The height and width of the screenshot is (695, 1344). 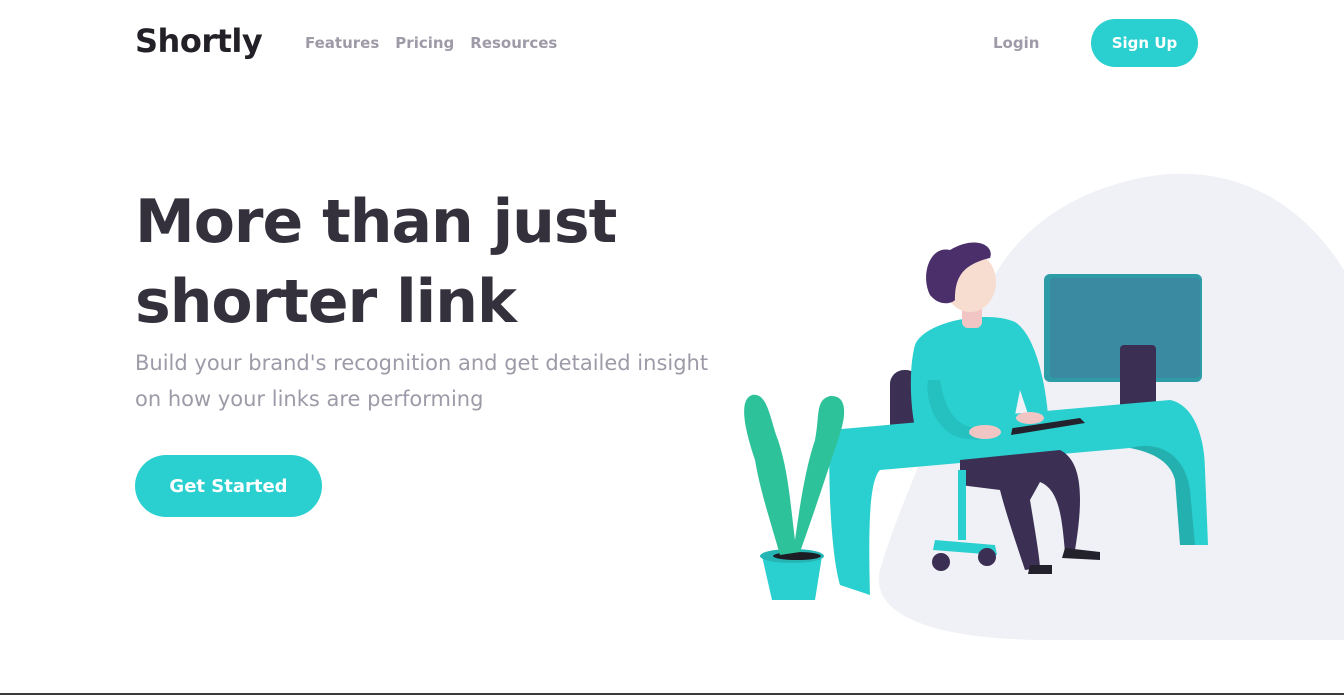 I want to click on signup-button: Sign Up, so click(x=1144, y=43).